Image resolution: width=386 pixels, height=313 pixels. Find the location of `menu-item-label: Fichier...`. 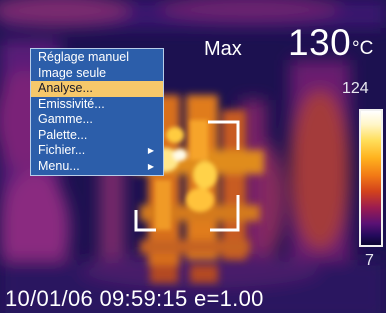

menu-item-label: Fichier... is located at coordinates (62, 150).